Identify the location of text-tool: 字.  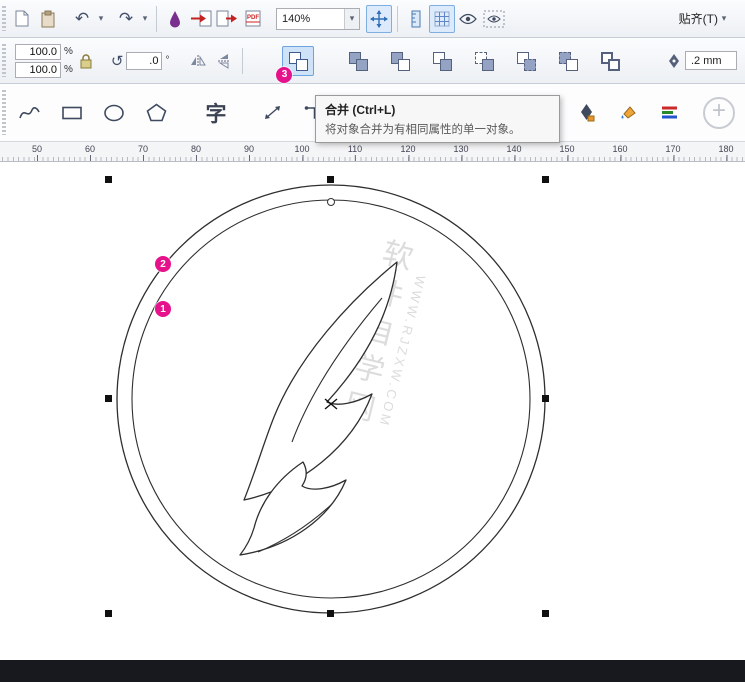
(216, 113).